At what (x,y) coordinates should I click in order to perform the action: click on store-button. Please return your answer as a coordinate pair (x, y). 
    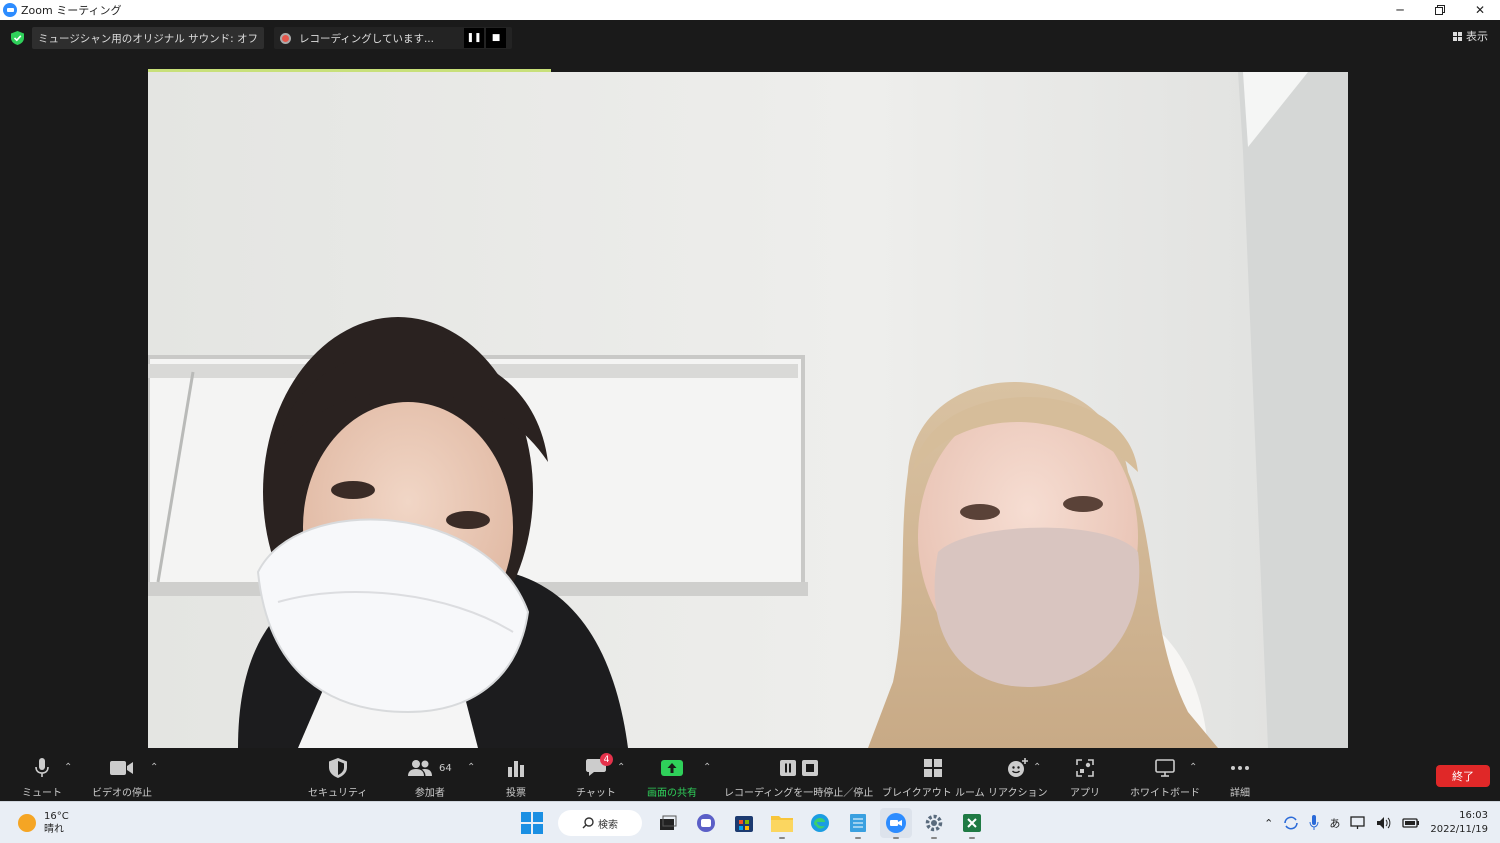
    Looking at the image, I should click on (744, 823).